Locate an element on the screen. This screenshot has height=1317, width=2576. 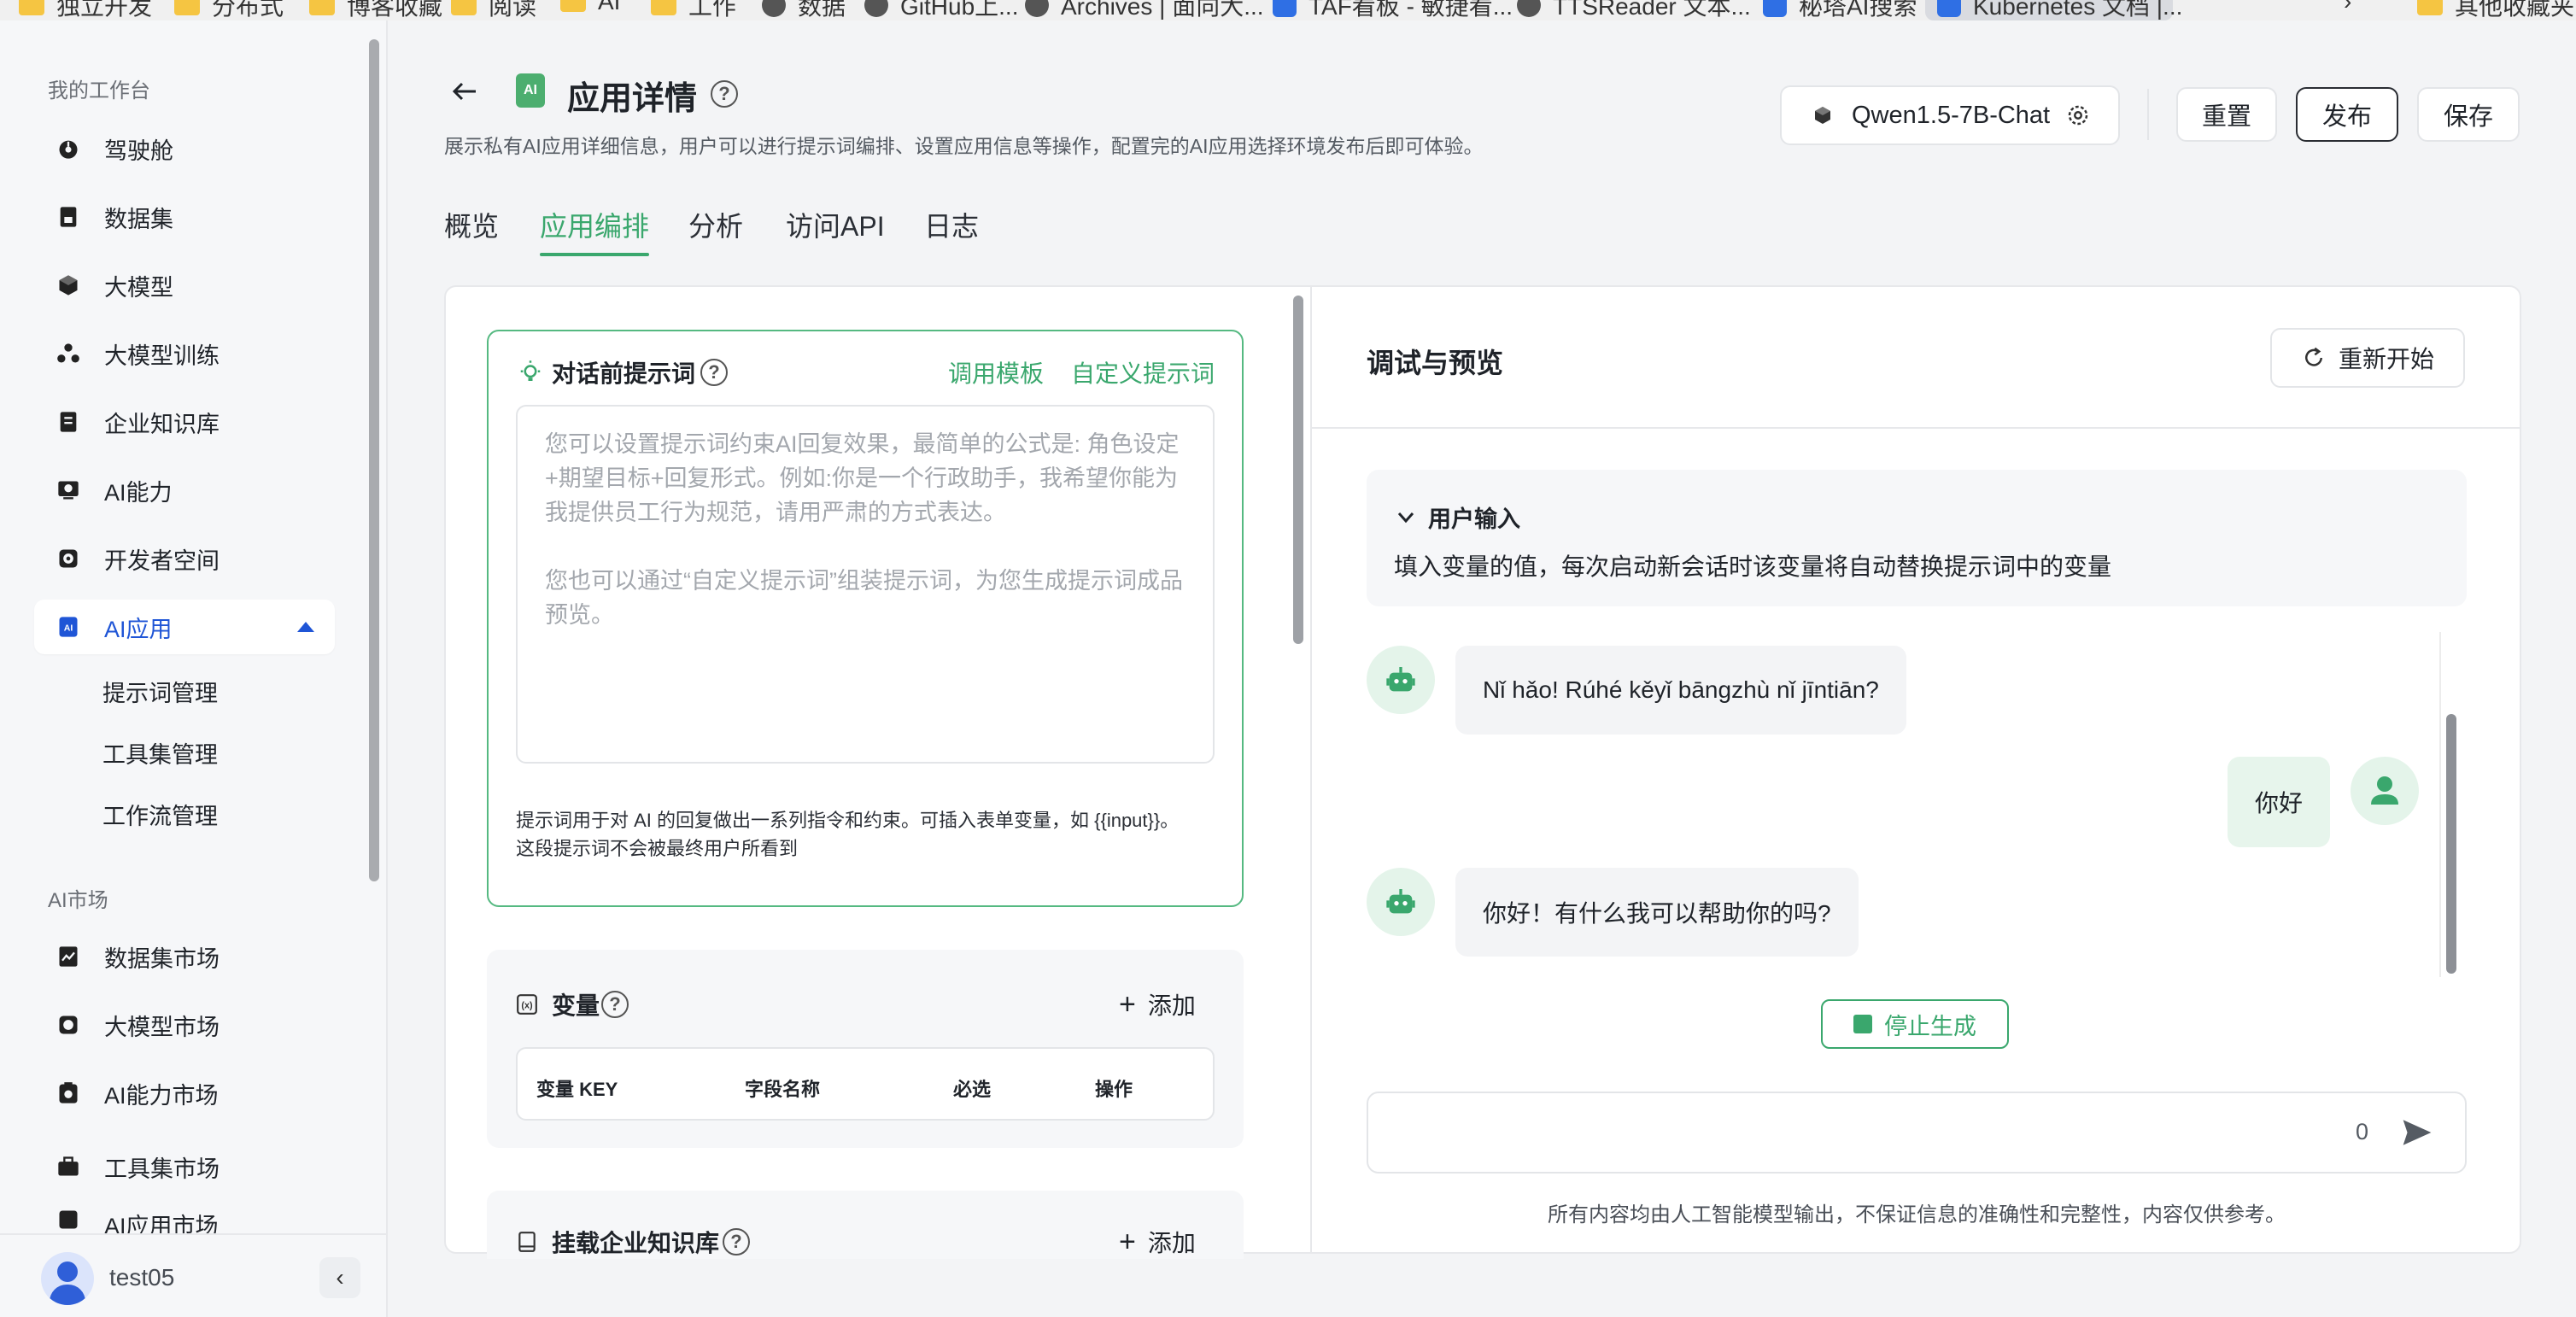
sidebar-item-label: AI能力市场 is located at coordinates (161, 1095).